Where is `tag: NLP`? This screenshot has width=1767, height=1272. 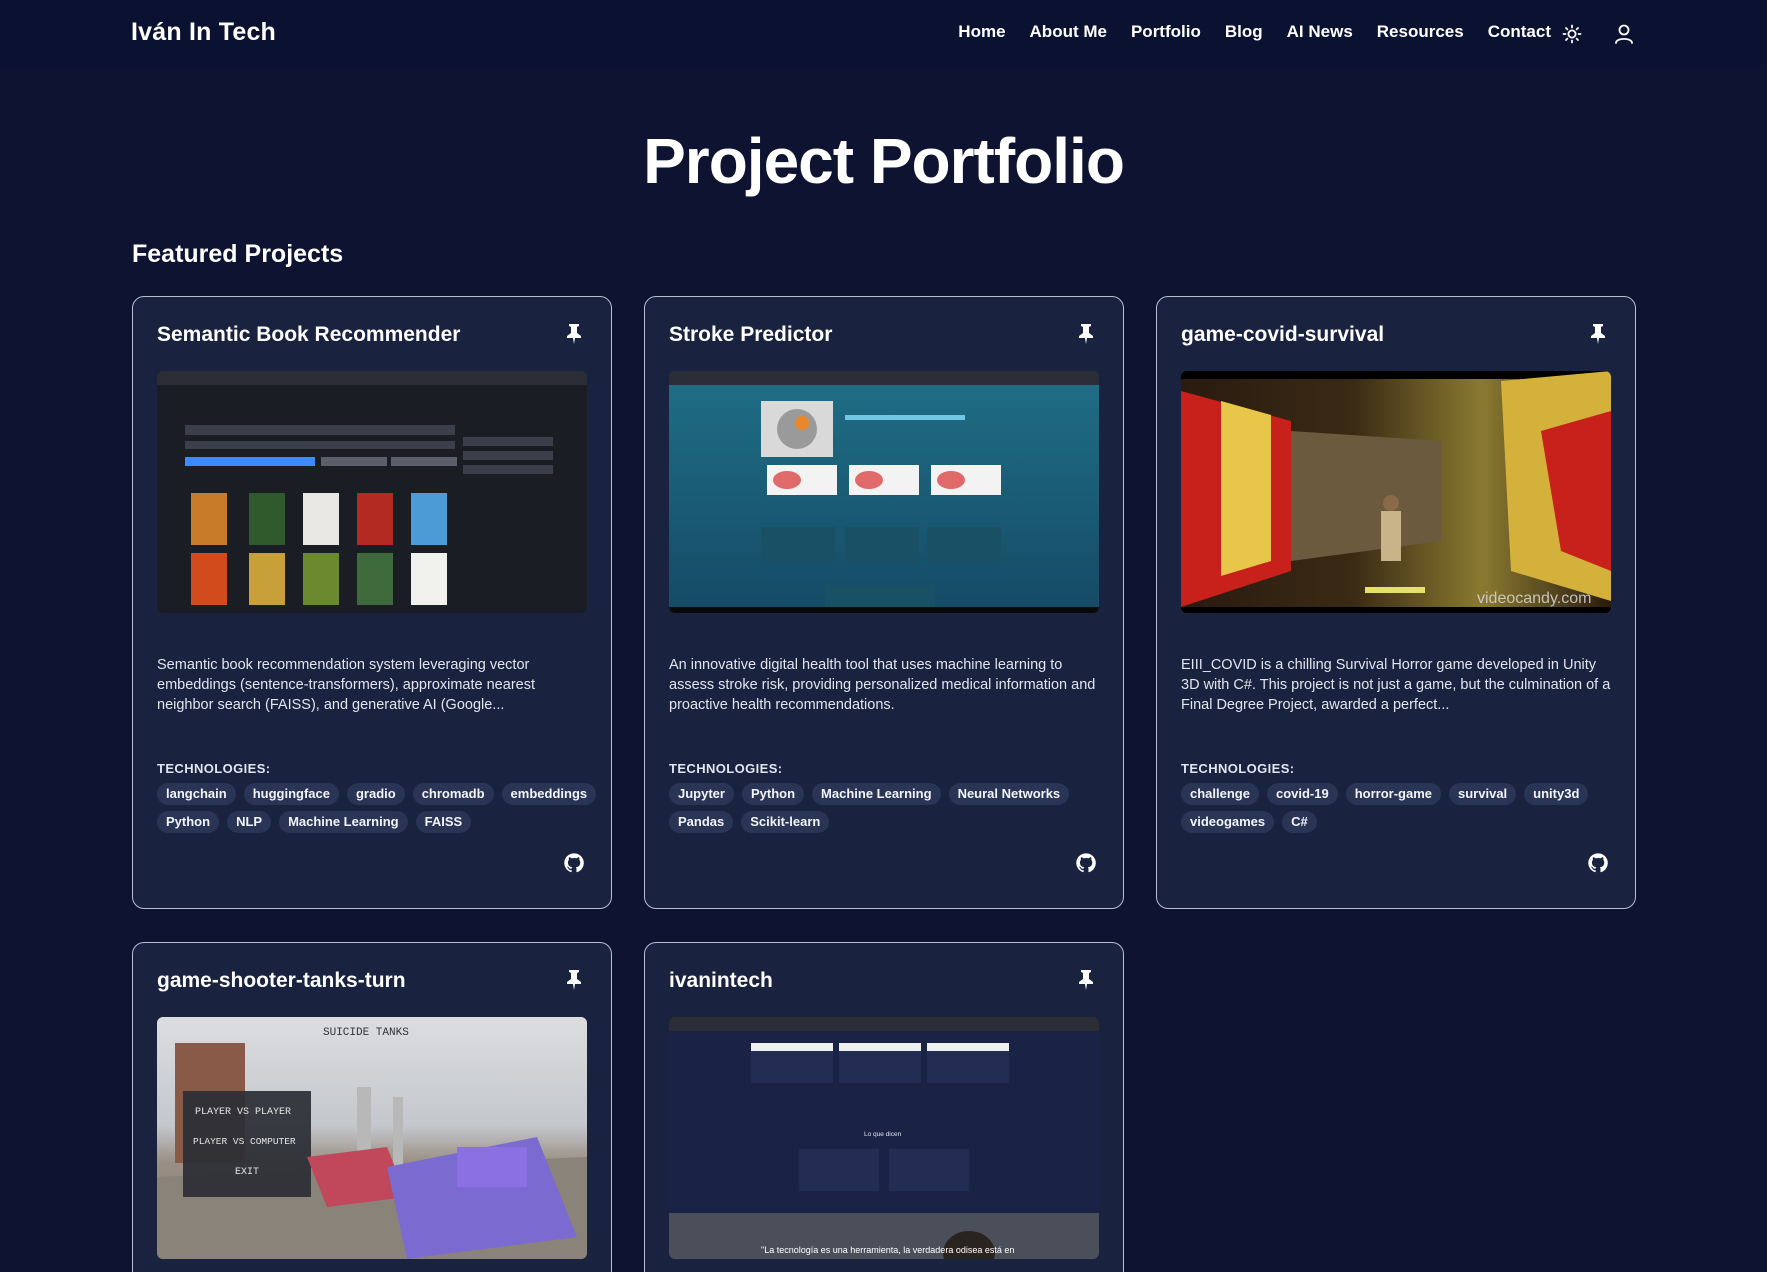 tag: NLP is located at coordinates (249, 822).